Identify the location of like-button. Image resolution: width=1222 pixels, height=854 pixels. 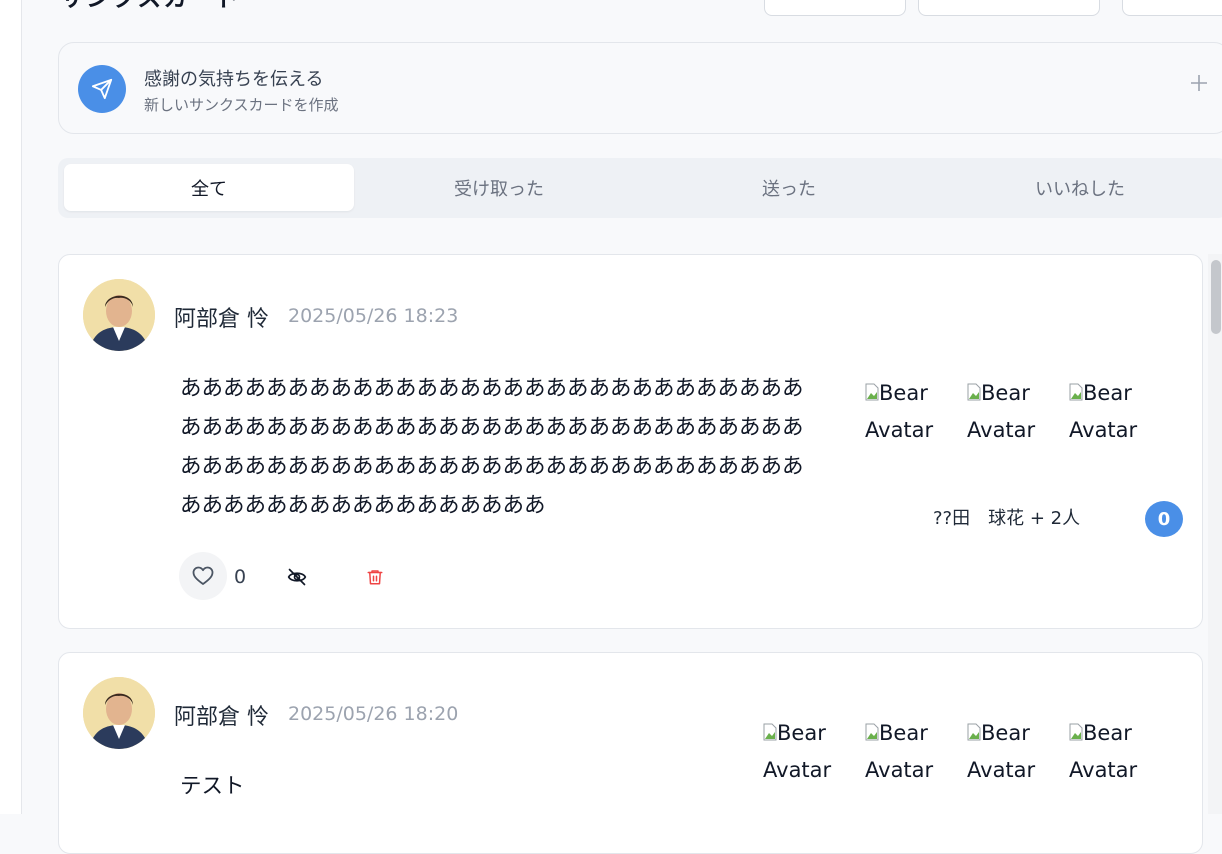
(203, 576).